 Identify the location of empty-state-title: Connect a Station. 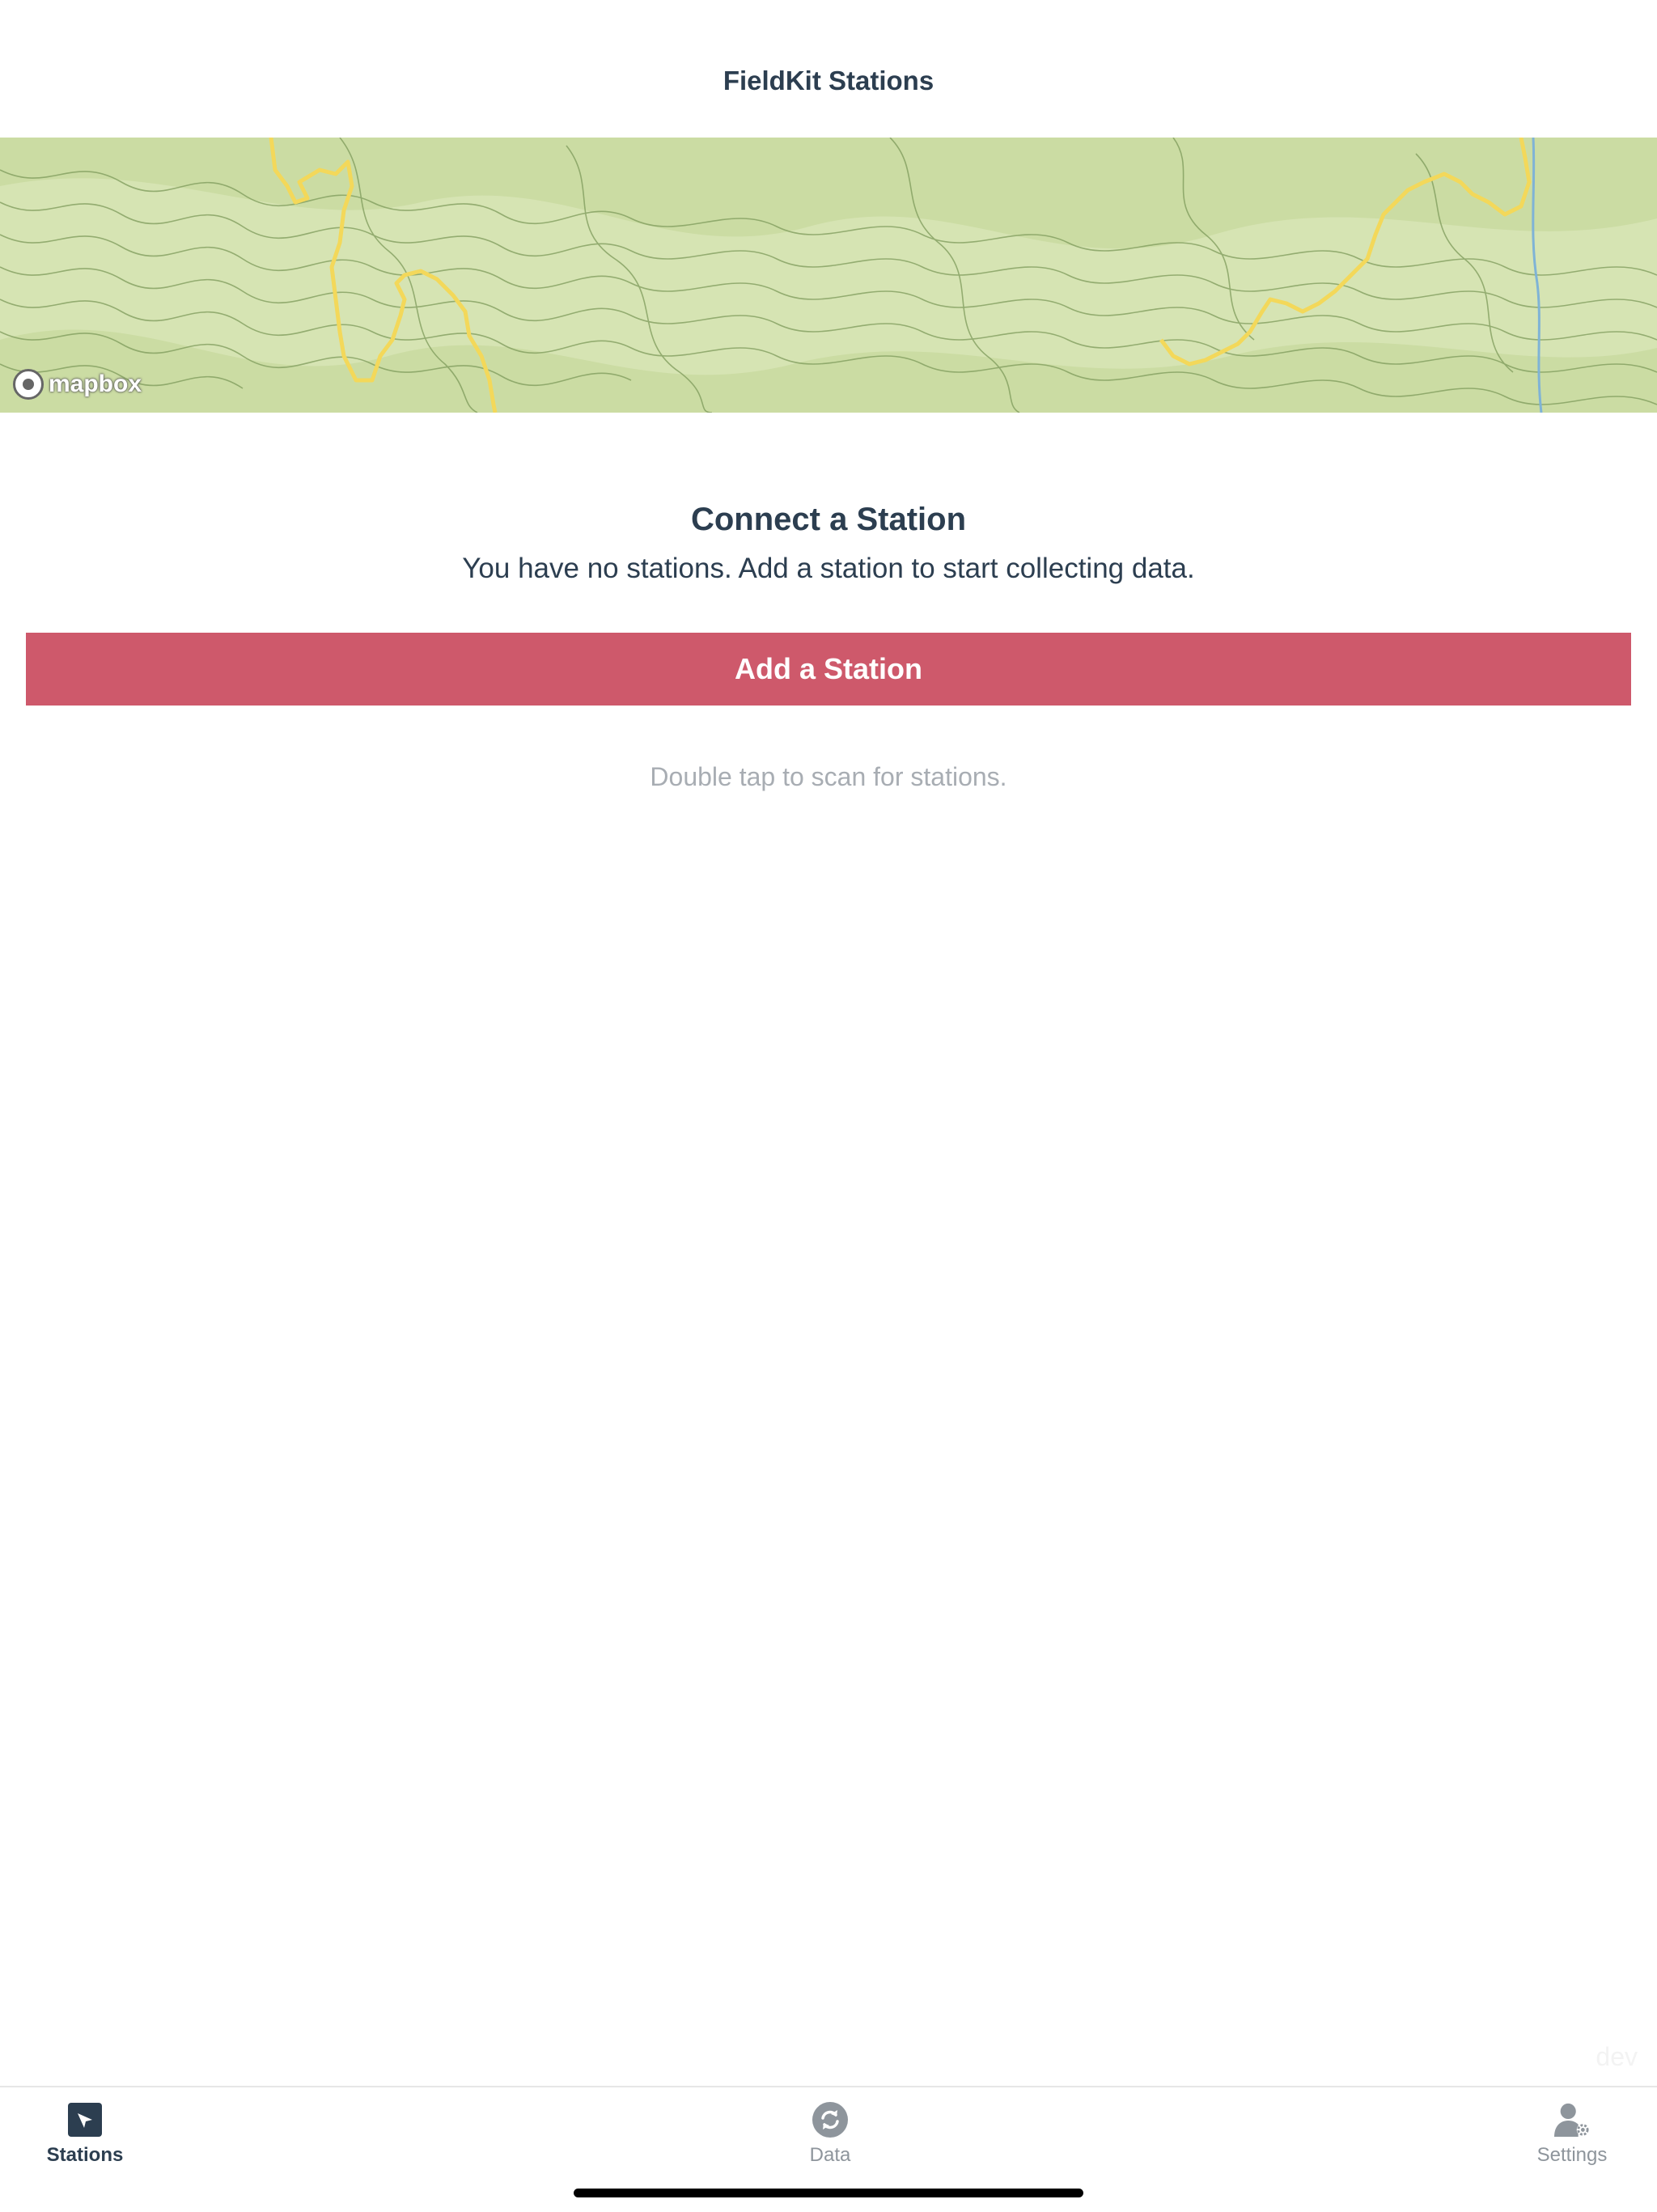
(828, 519).